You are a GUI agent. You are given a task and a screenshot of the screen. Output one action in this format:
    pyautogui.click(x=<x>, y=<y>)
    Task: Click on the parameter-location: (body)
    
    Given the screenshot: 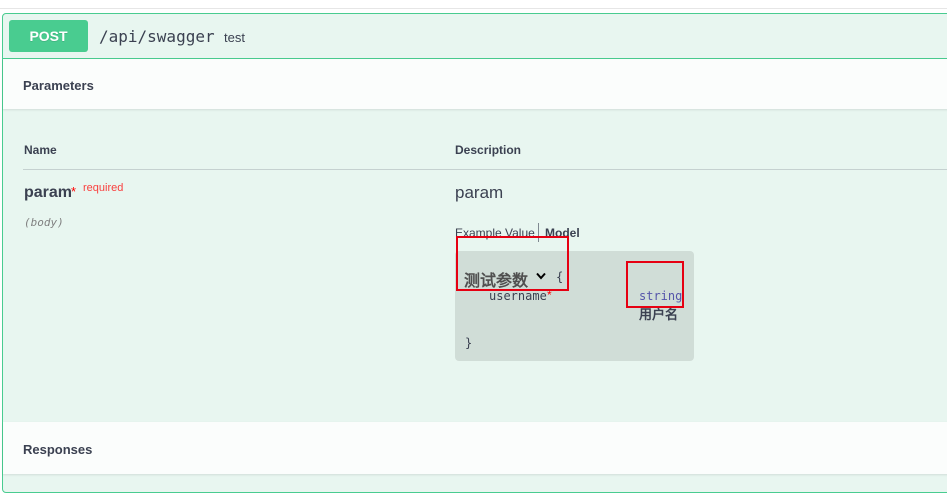 What is the action you would take?
    pyautogui.click(x=44, y=222)
    